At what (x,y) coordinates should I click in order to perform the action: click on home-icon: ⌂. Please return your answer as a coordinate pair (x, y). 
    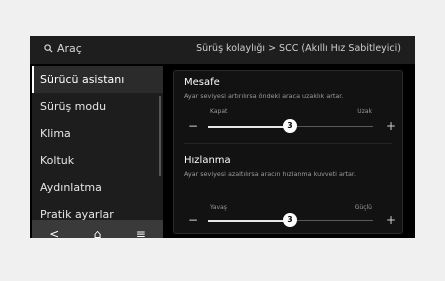
    Looking at the image, I should click on (98, 232).